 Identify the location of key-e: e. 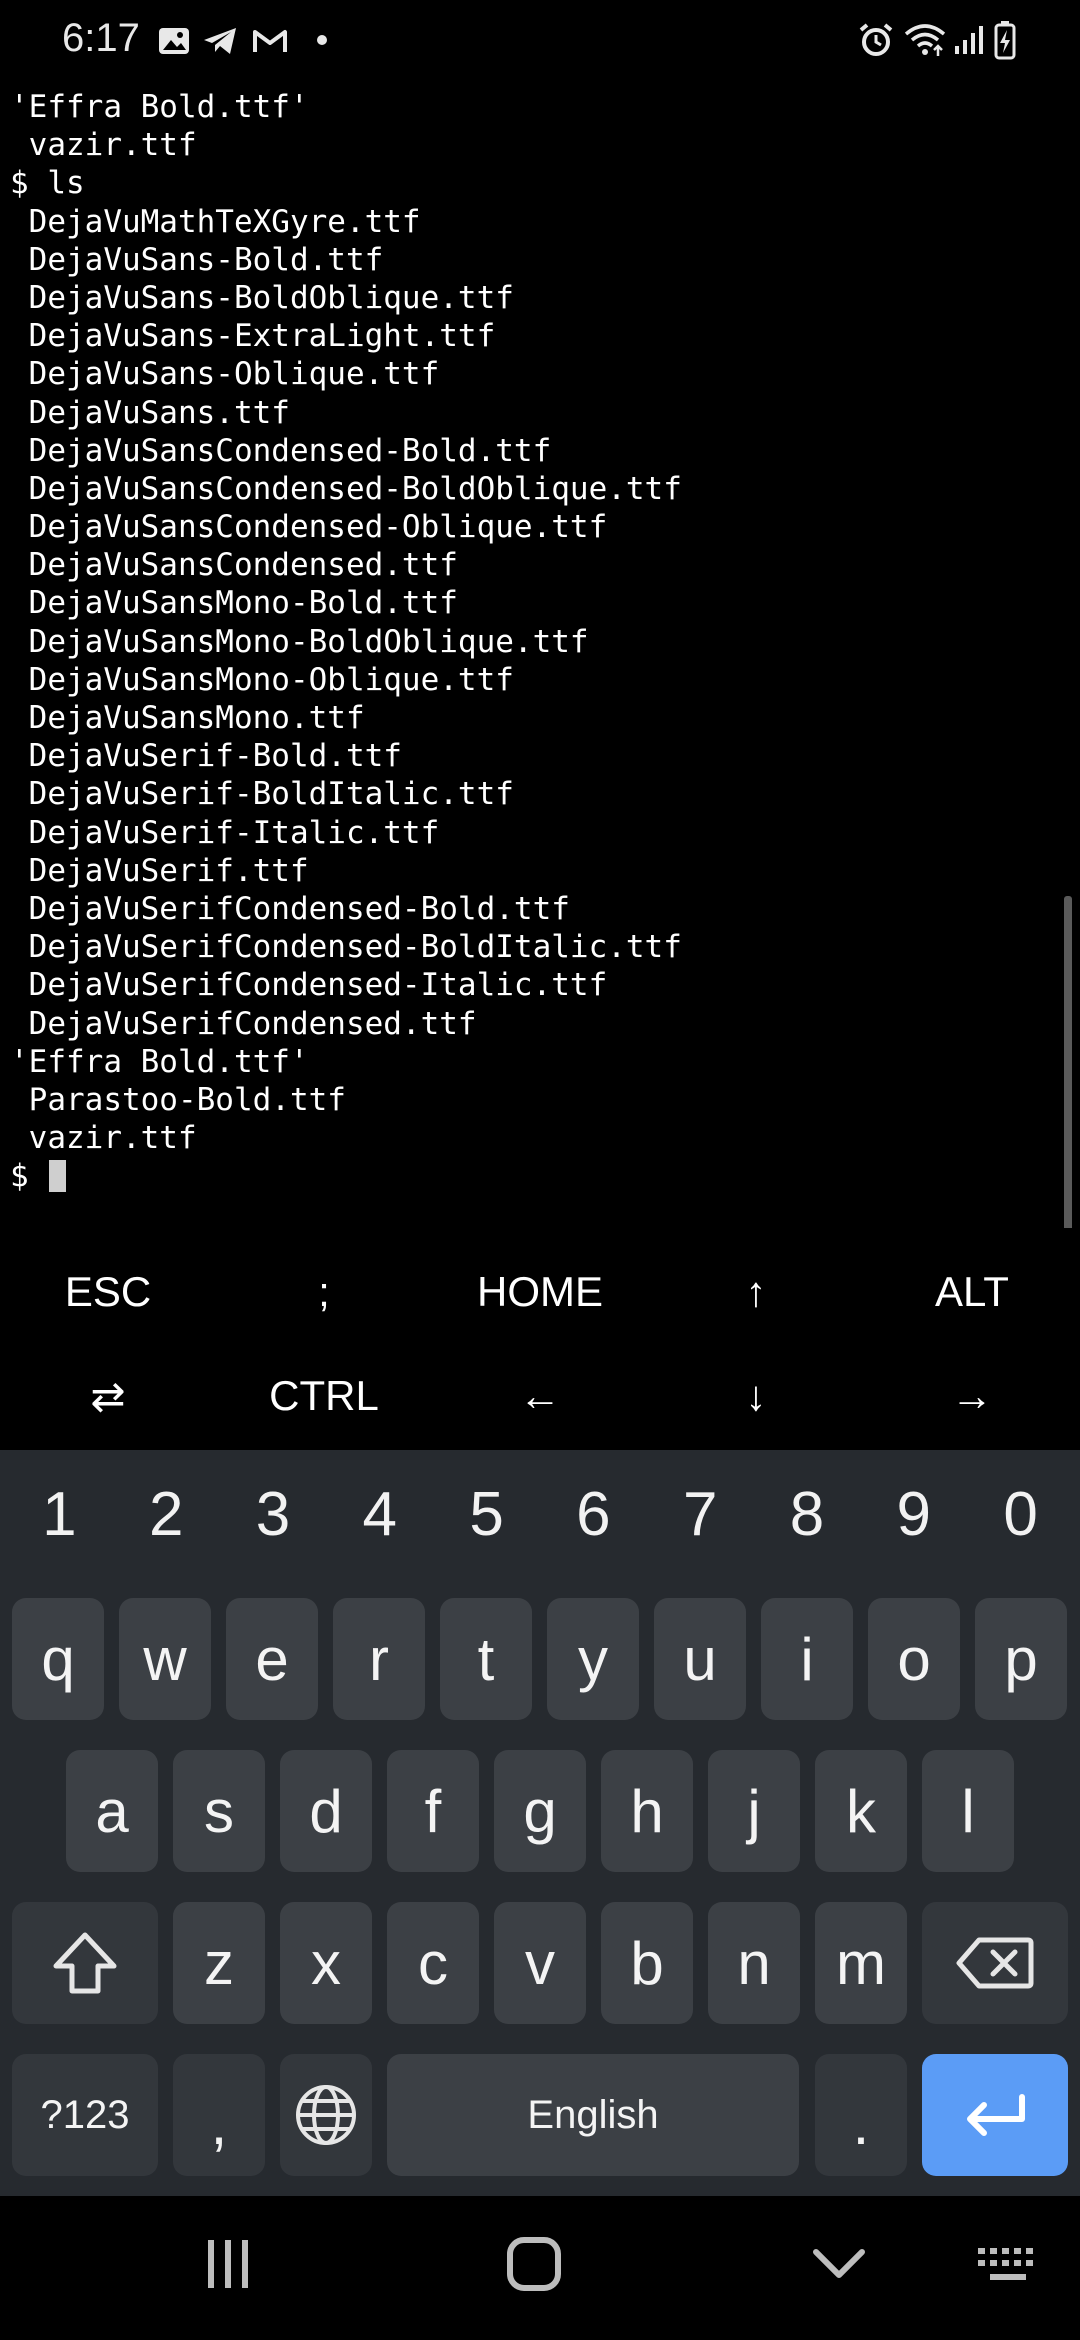
(272, 1659).